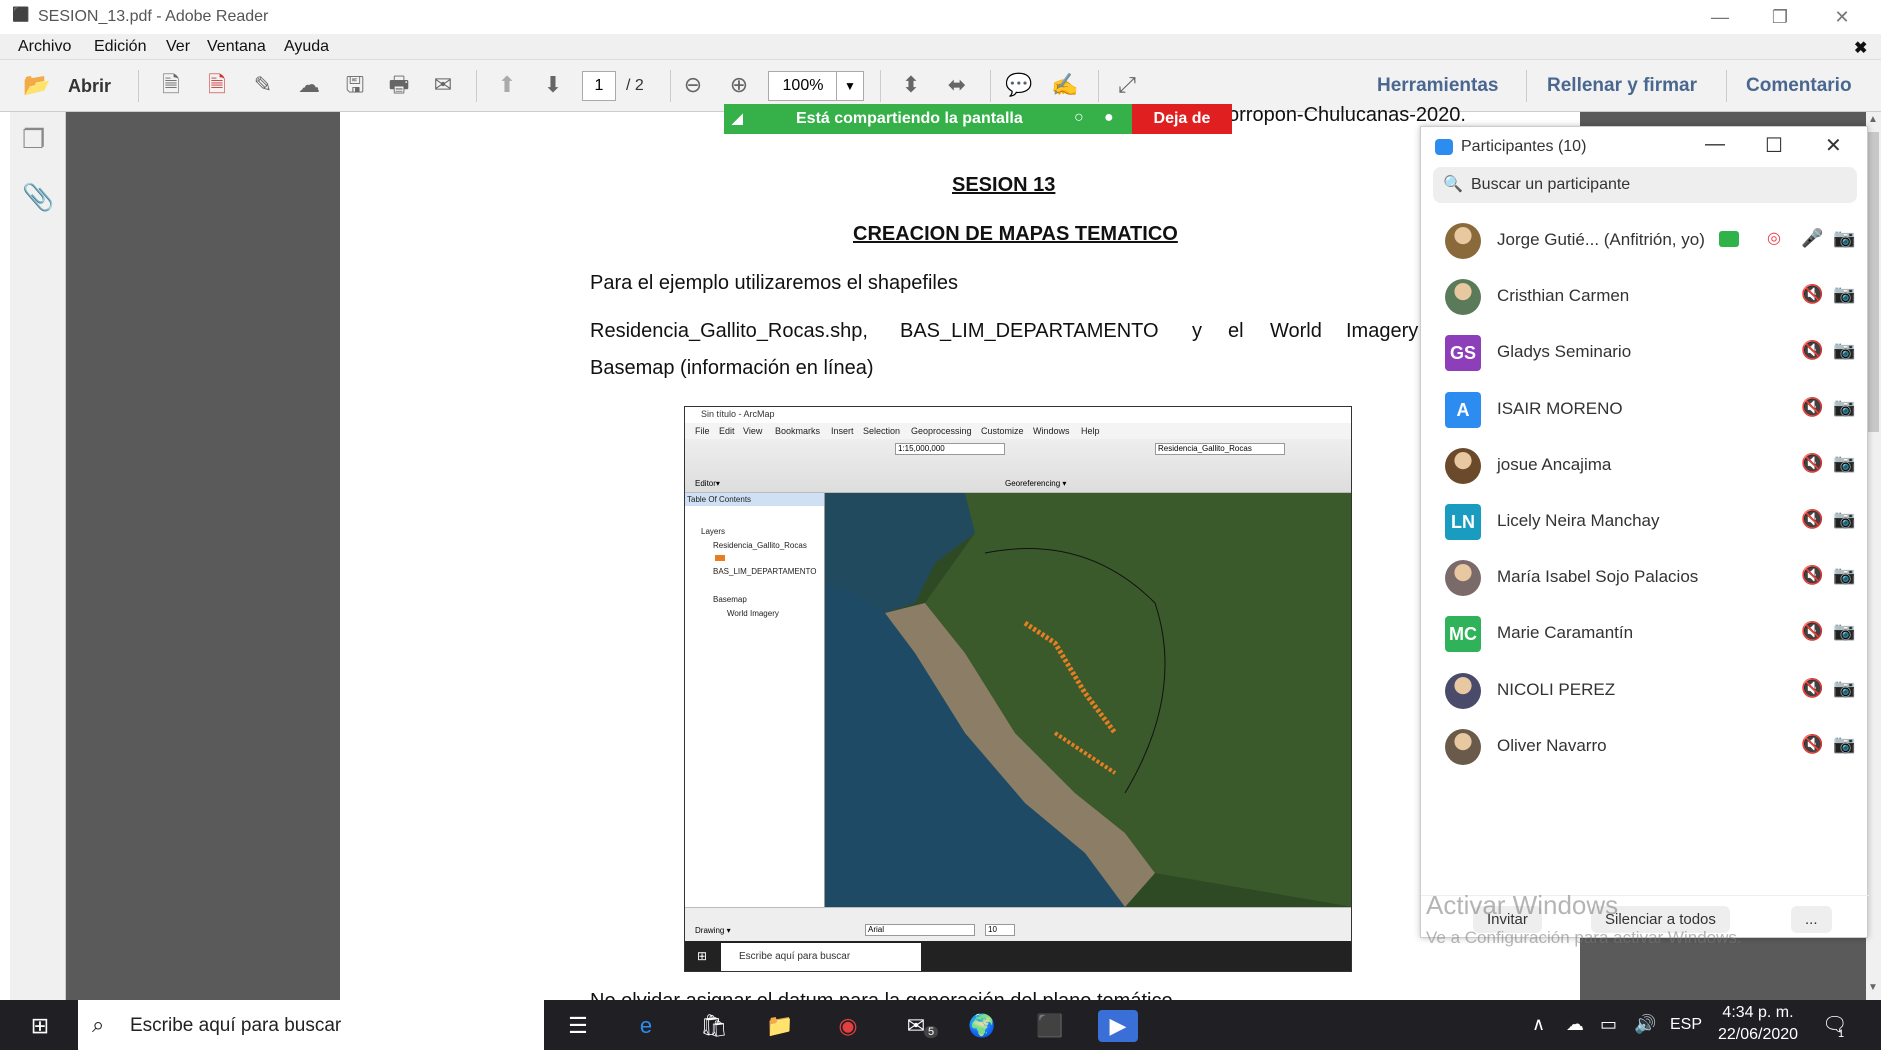 Image resolution: width=1881 pixels, height=1050 pixels. What do you see at coordinates (1065, 85) in the screenshot?
I see `highlight-icon: ✍` at bounding box center [1065, 85].